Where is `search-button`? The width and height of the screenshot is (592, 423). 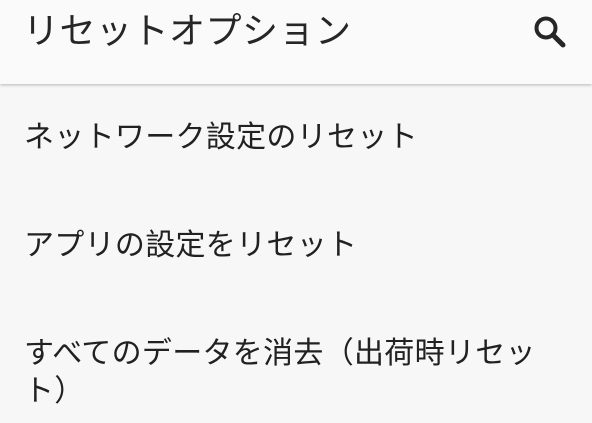 search-button is located at coordinates (550, 32).